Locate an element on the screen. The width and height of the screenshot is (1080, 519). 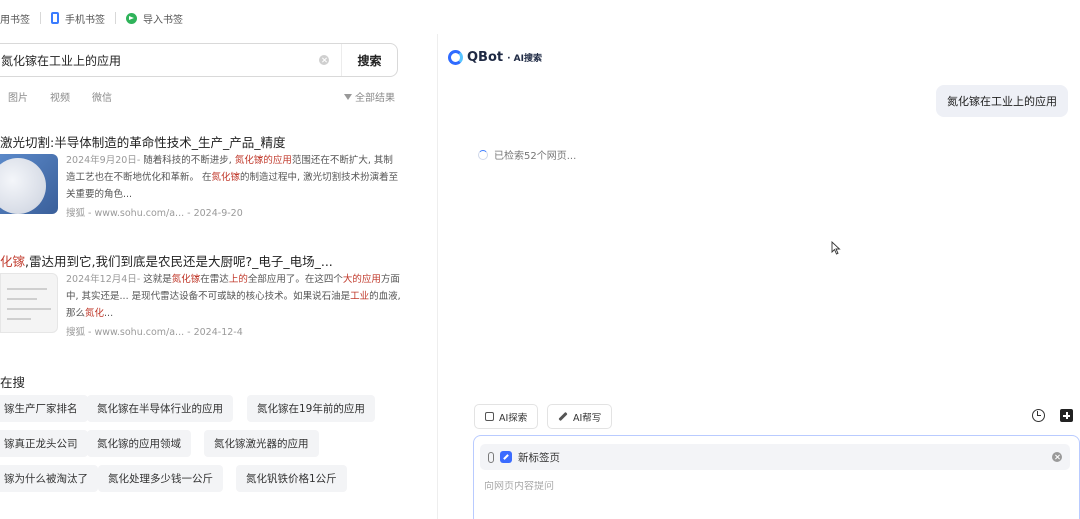
hot-chip: 氮化钒铁价格1公斤 is located at coordinates (291, 478).